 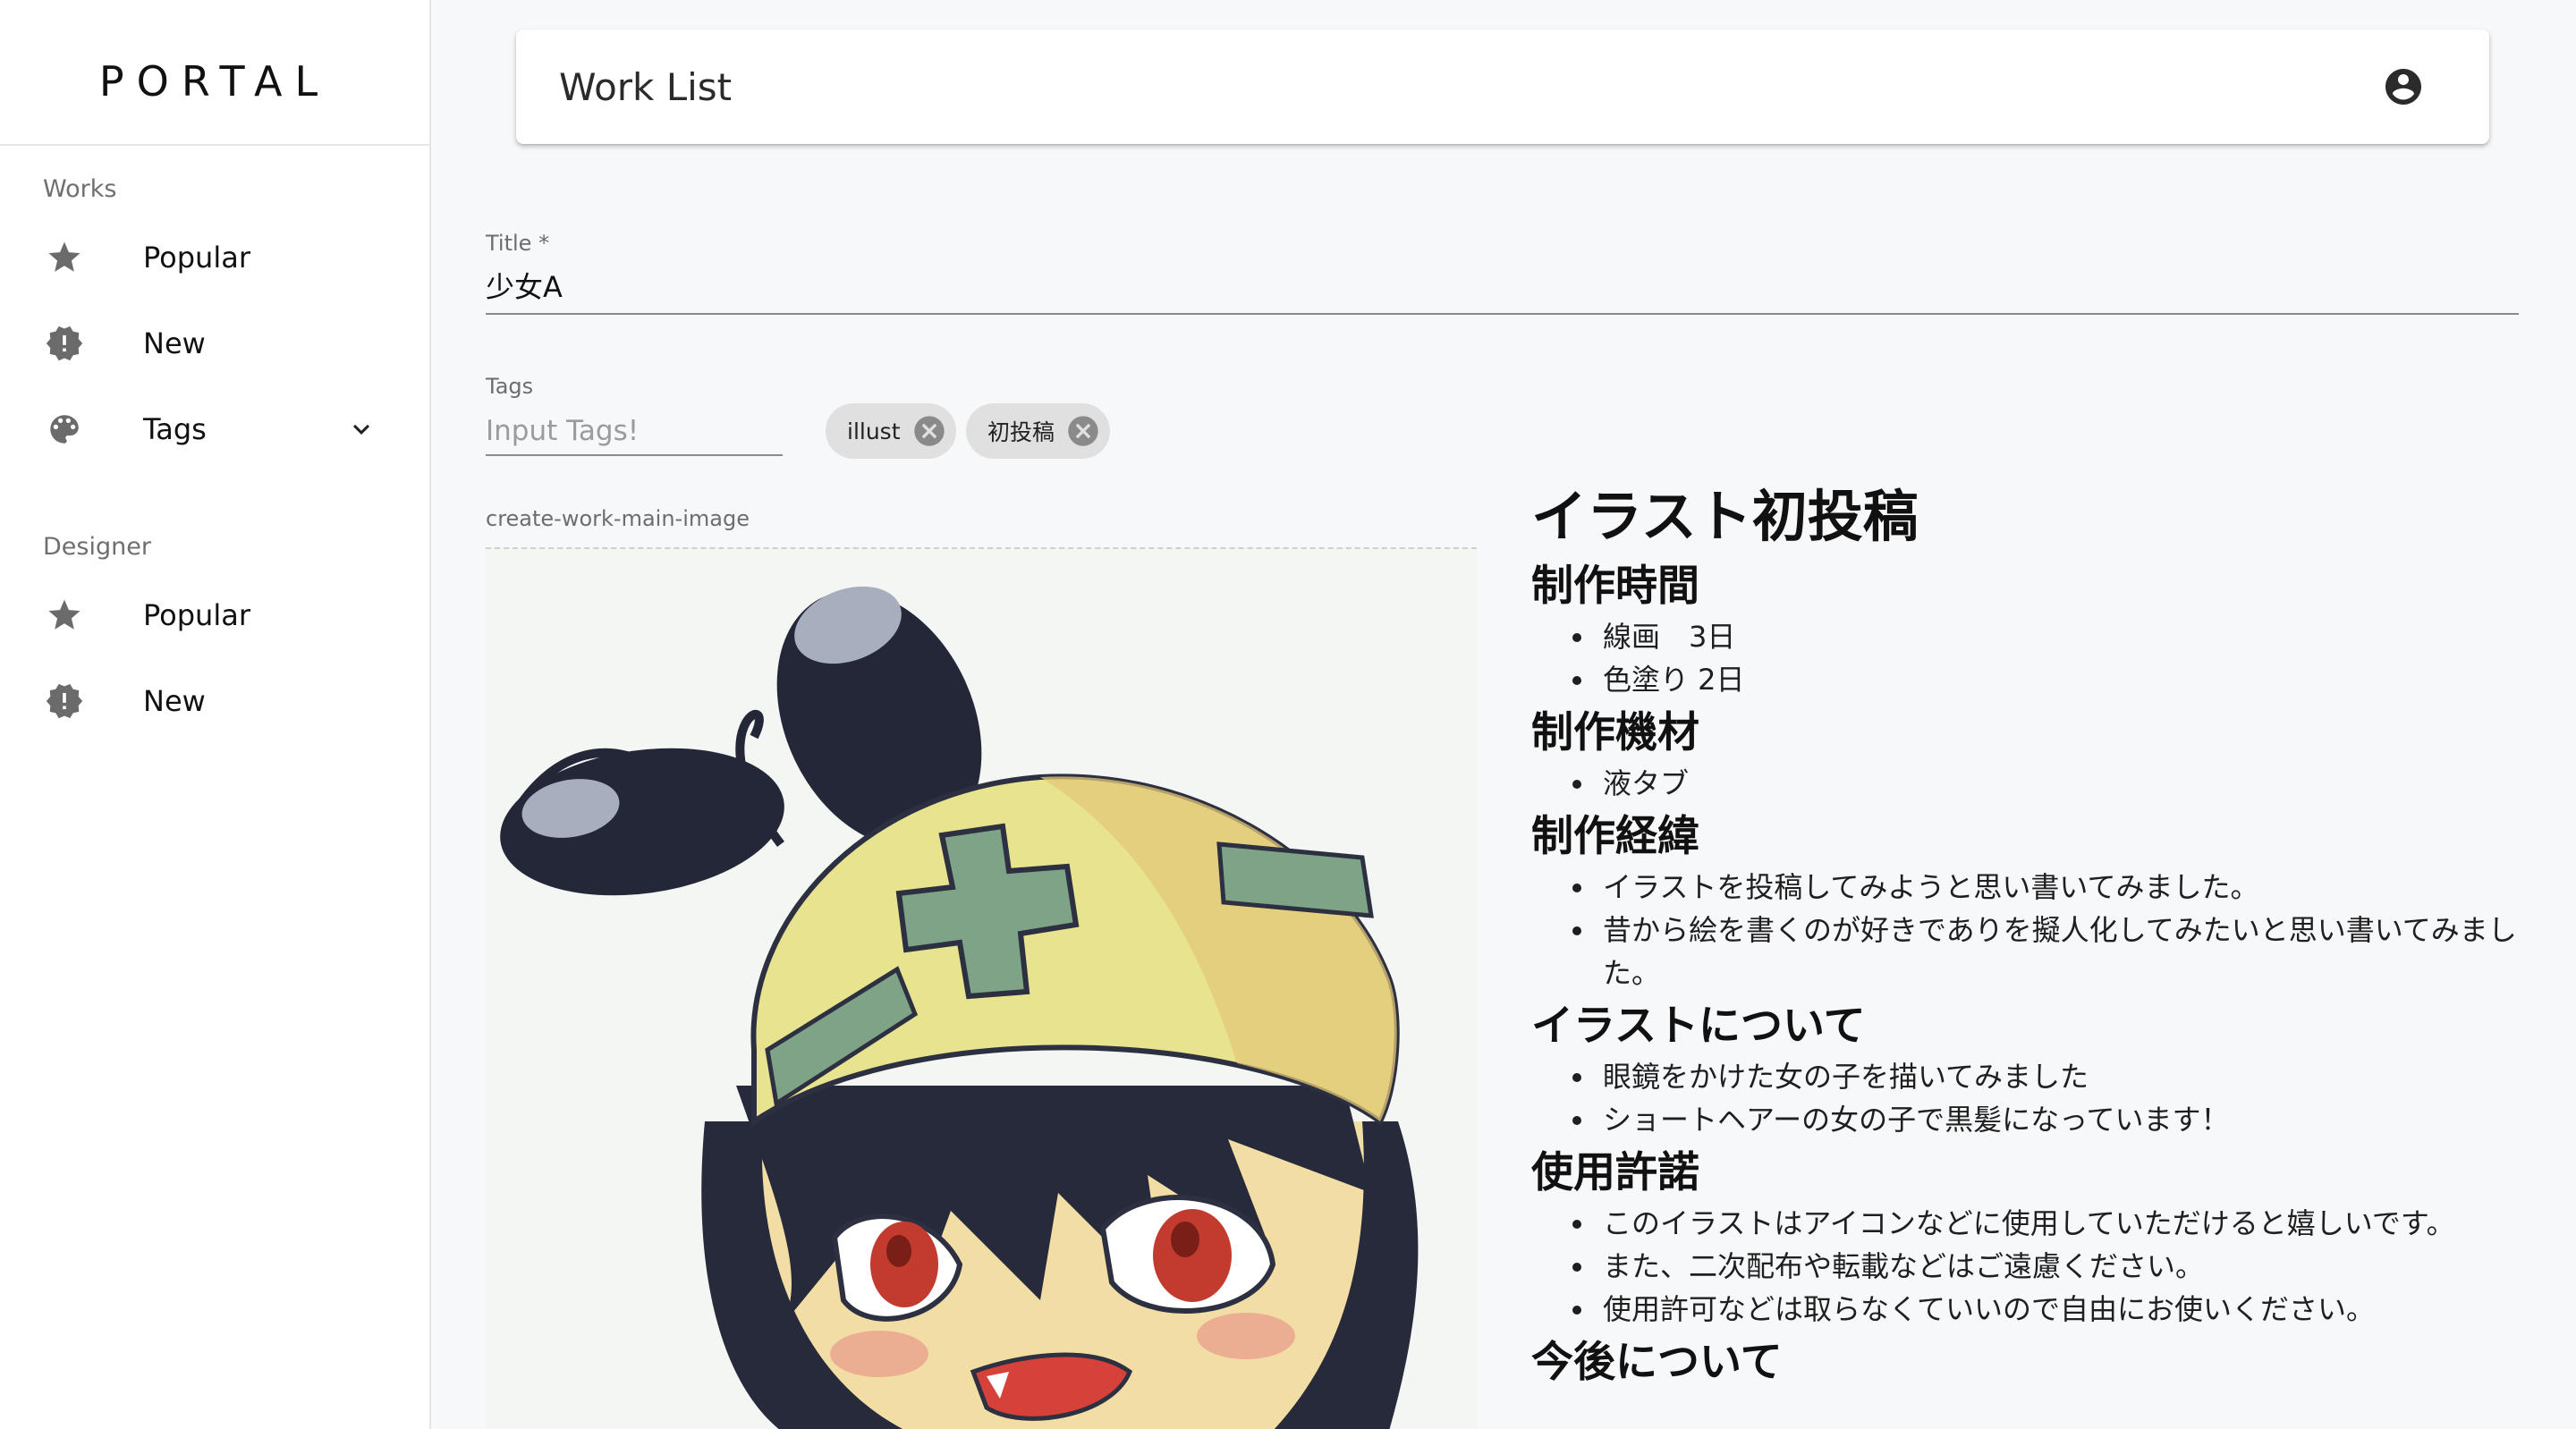 I want to click on title-field-underline, so click(x=1502, y=314).